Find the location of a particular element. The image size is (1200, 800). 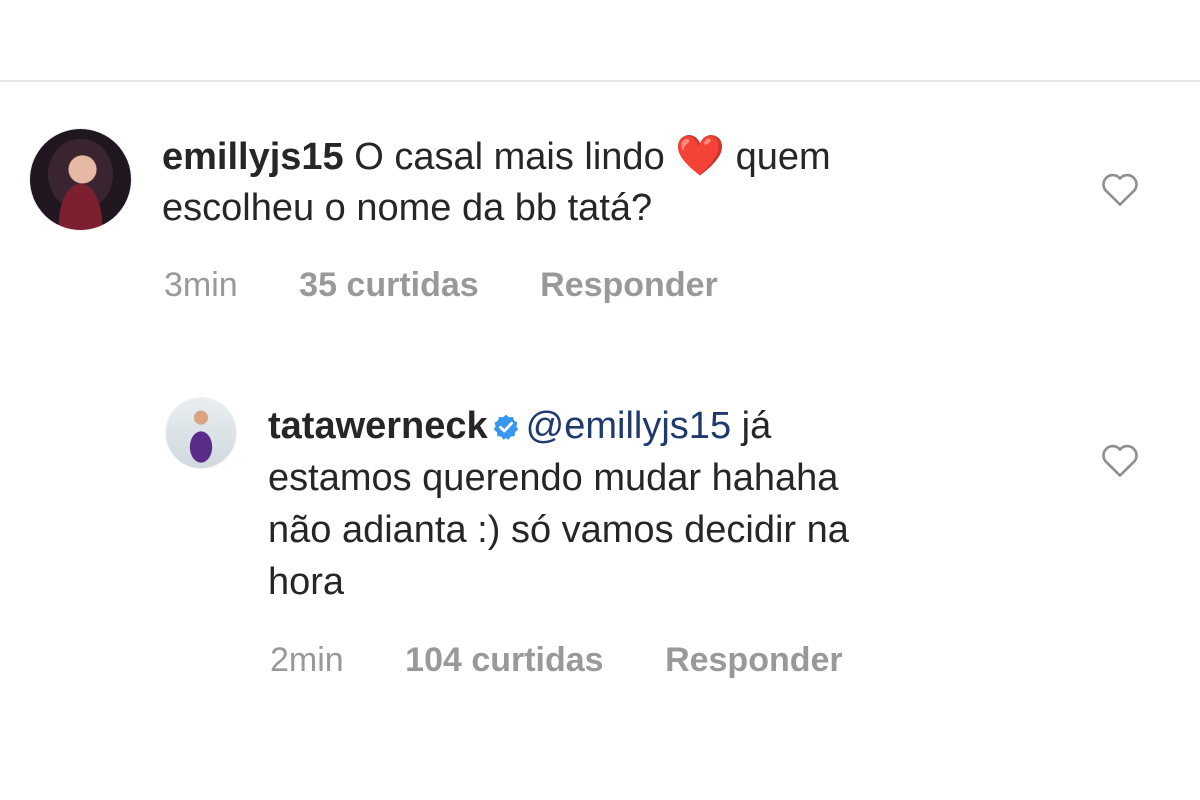

reply-text-line-4: hora is located at coordinates (306, 582).